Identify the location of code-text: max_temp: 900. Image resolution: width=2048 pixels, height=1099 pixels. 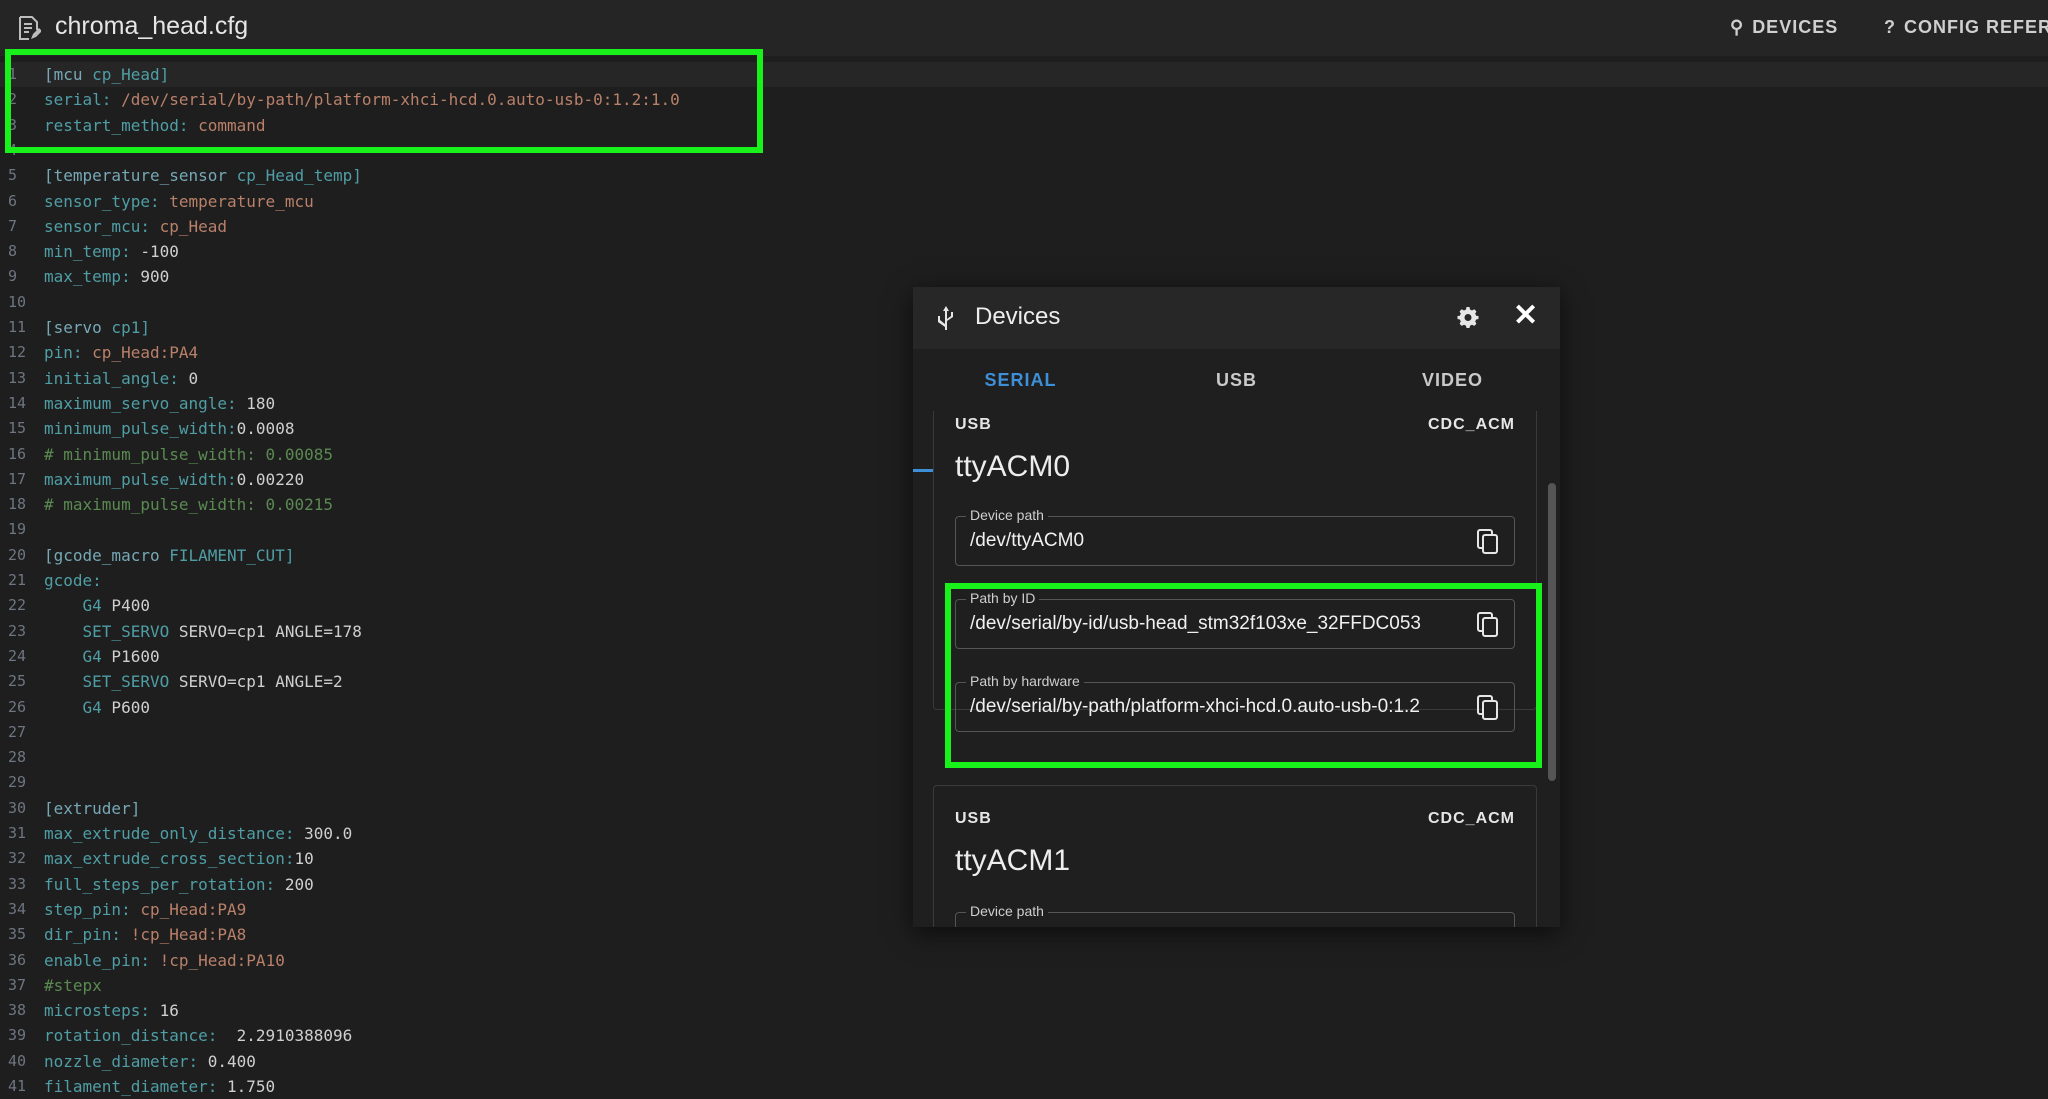
(107, 277).